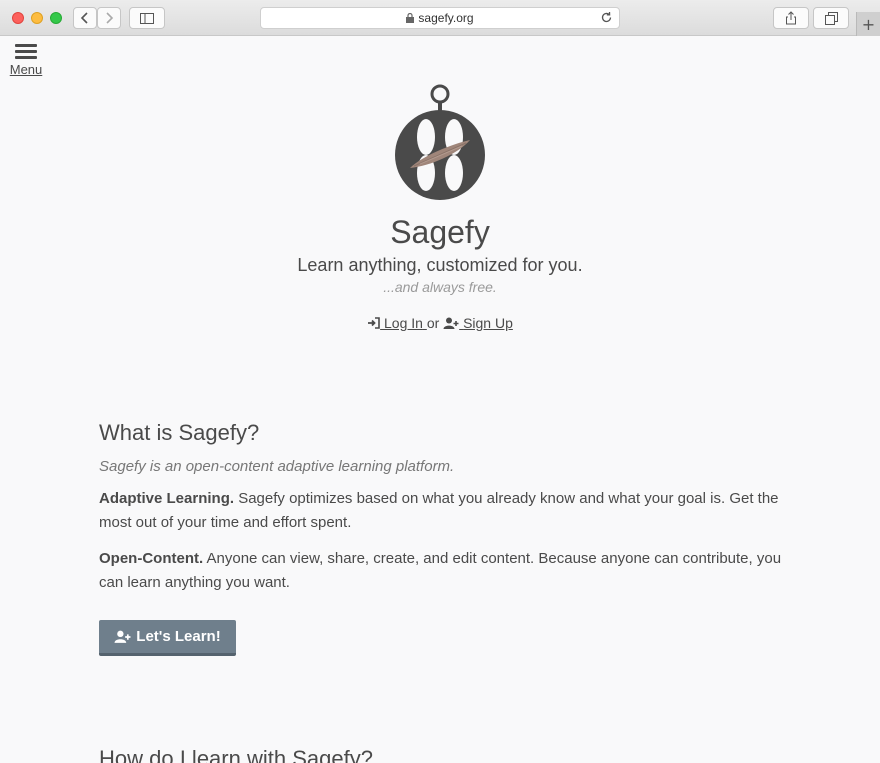 This screenshot has width=880, height=763. Describe the element at coordinates (488, 323) in the screenshot. I see `signup-label: Sign Up` at that location.